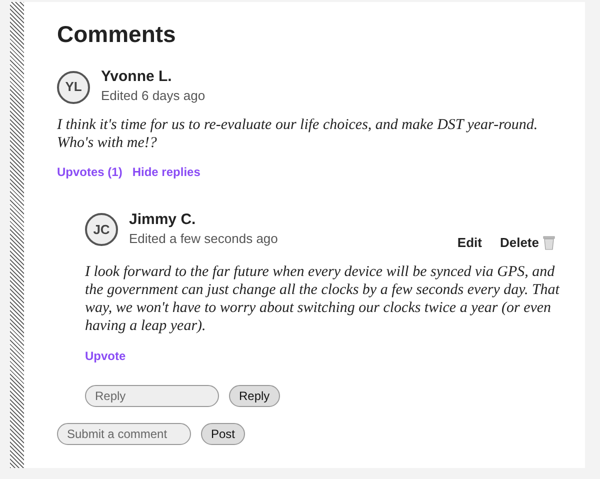 The image size is (600, 479). Describe the element at coordinates (469, 242) in the screenshot. I see `edit-link: Edit` at that location.